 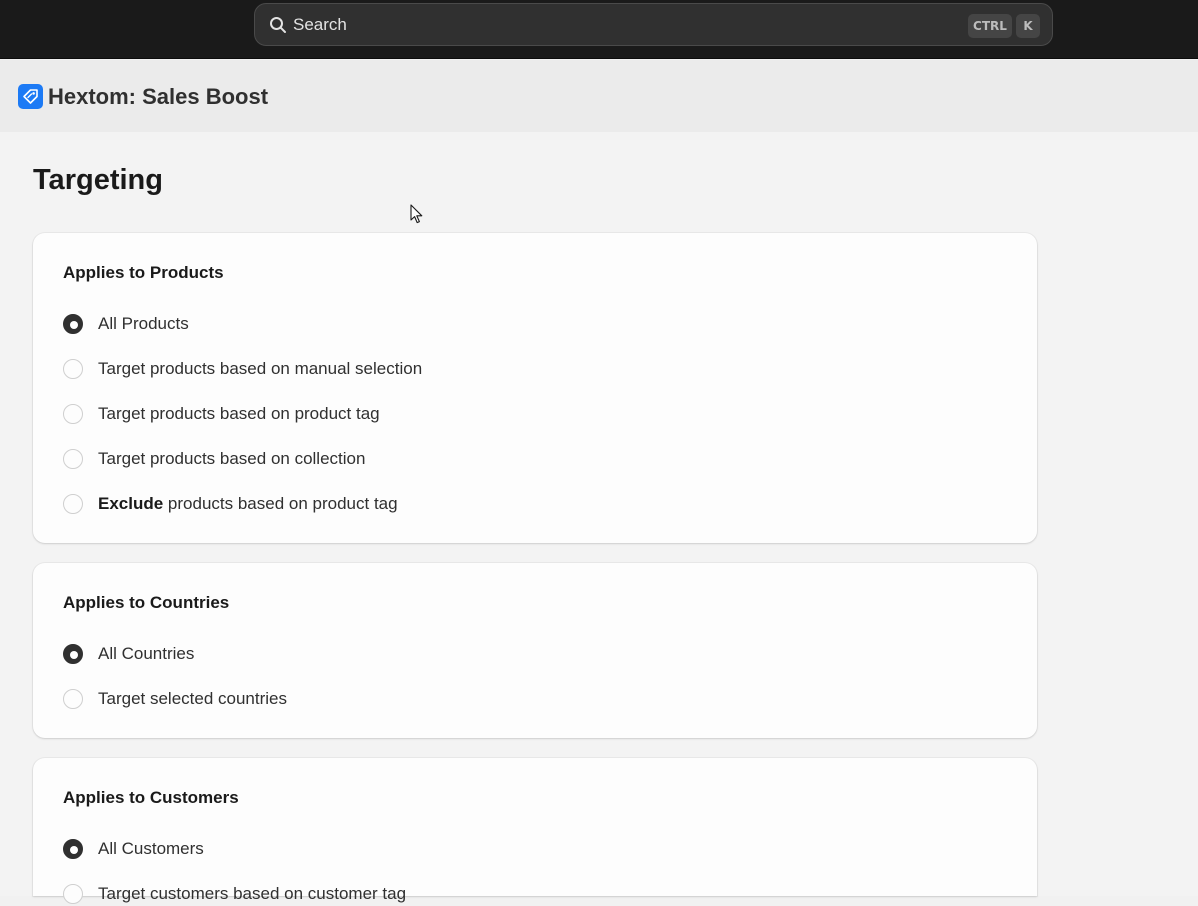 I want to click on radio-selected-countries: Target selected countries, so click(x=175, y=699).